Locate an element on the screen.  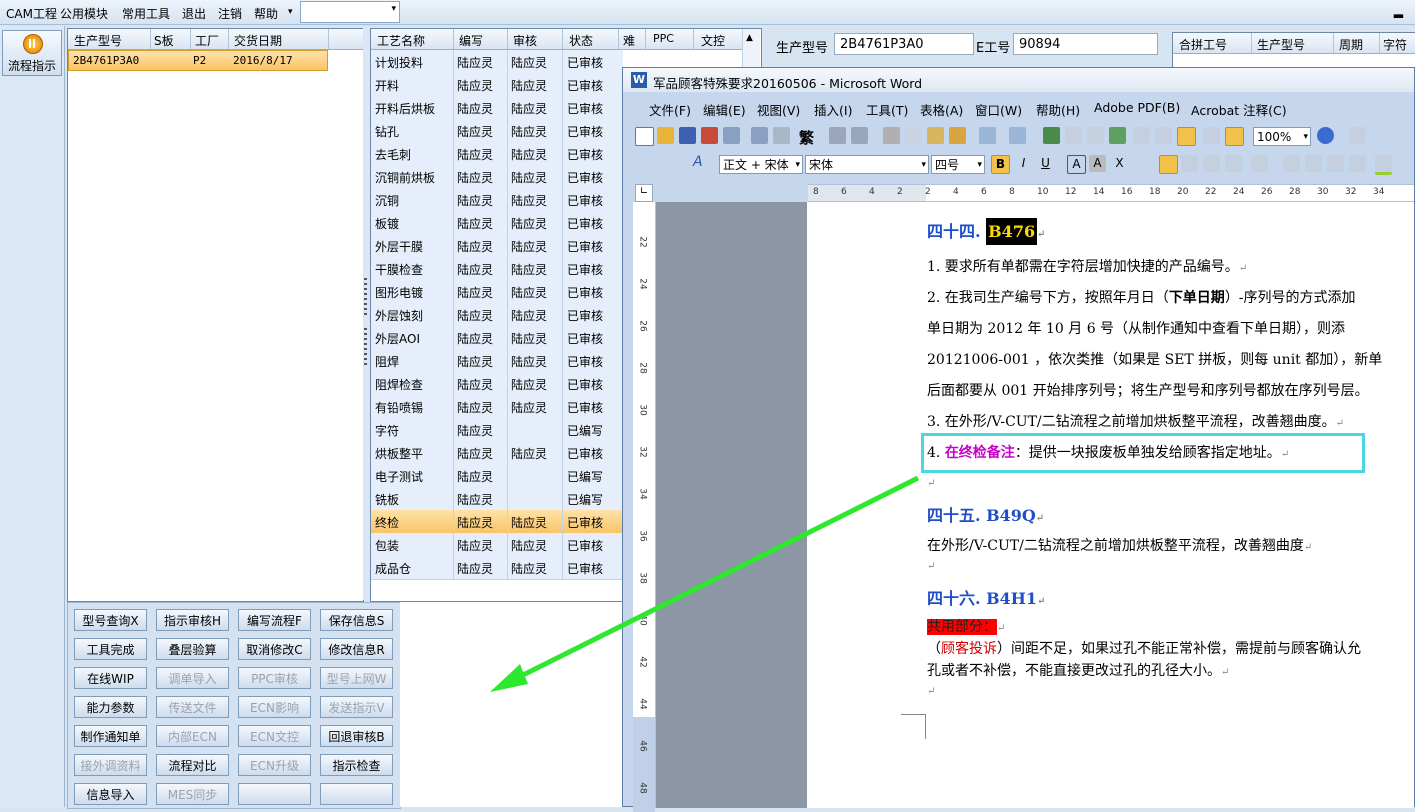
arrow-shaft is located at coordinates (711, 581).